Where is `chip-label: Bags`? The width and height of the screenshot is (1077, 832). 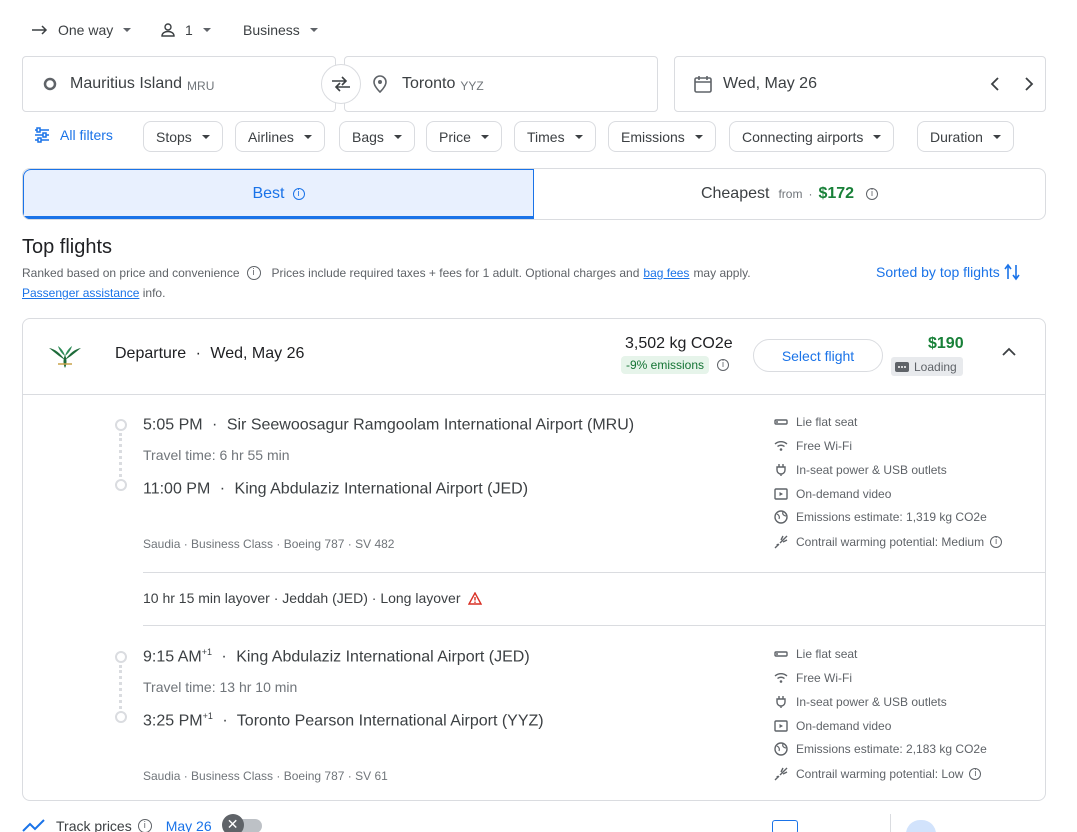 chip-label: Bags is located at coordinates (368, 136).